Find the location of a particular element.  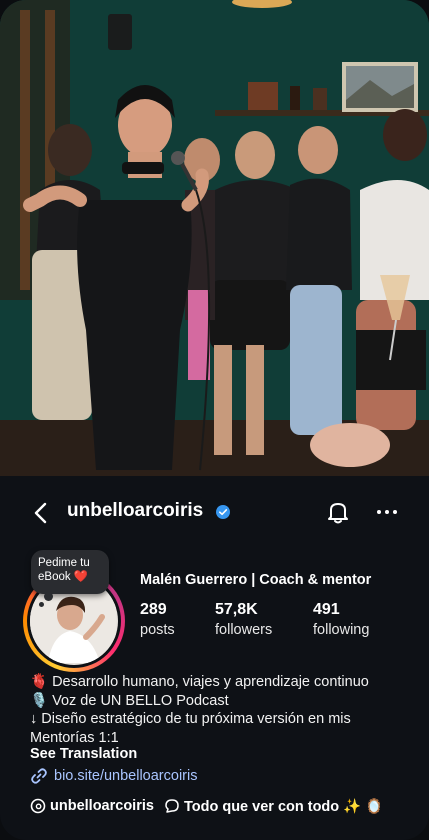

bell-icon is located at coordinates (338, 513).